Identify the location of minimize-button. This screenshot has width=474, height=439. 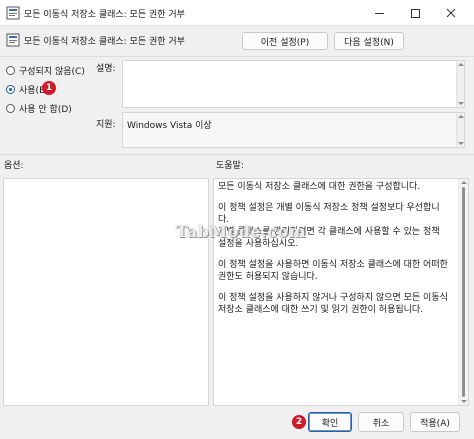
(379, 13).